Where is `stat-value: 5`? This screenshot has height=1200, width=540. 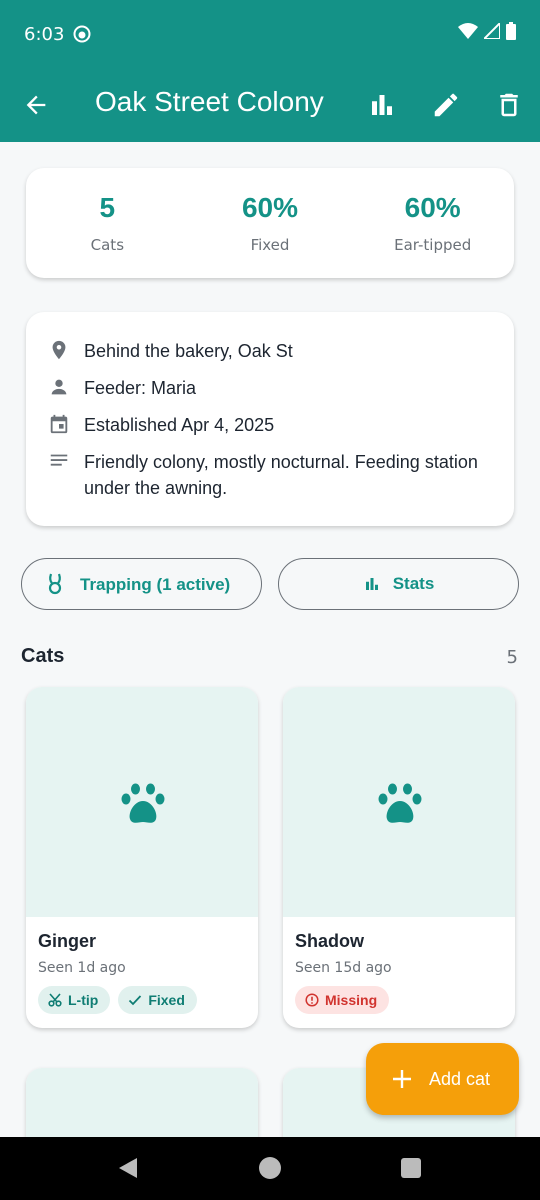
stat-value: 5 is located at coordinates (107, 207).